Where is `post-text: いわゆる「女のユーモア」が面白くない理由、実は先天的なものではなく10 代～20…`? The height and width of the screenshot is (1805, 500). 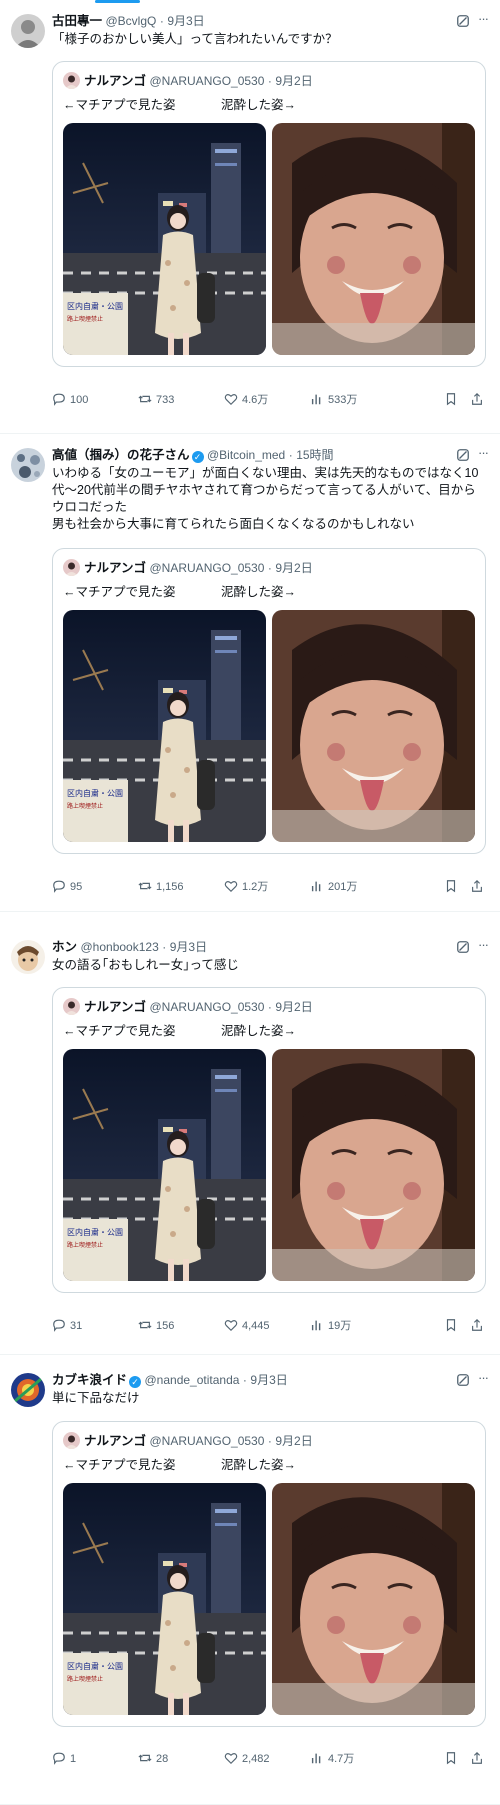 post-text: いわゆる「女のユーモア」が面白くない理由、実は先天的なものではなく10 代～20… is located at coordinates (267, 499).